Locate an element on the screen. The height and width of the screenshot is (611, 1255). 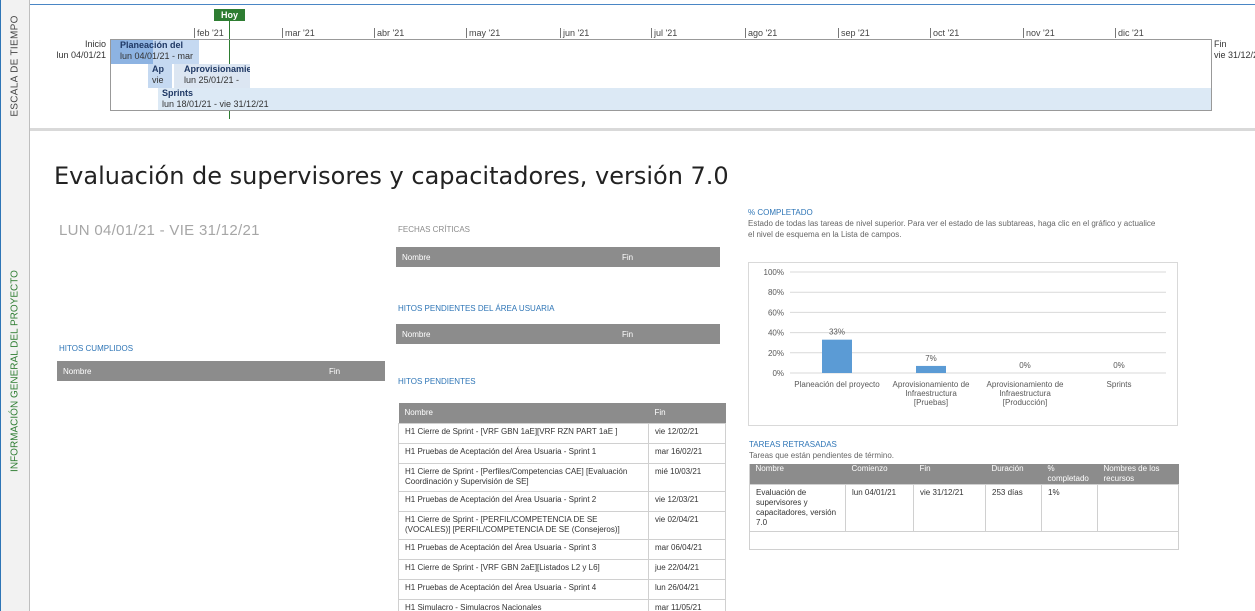
timeline-top-rule is located at coordinates (642, 4).